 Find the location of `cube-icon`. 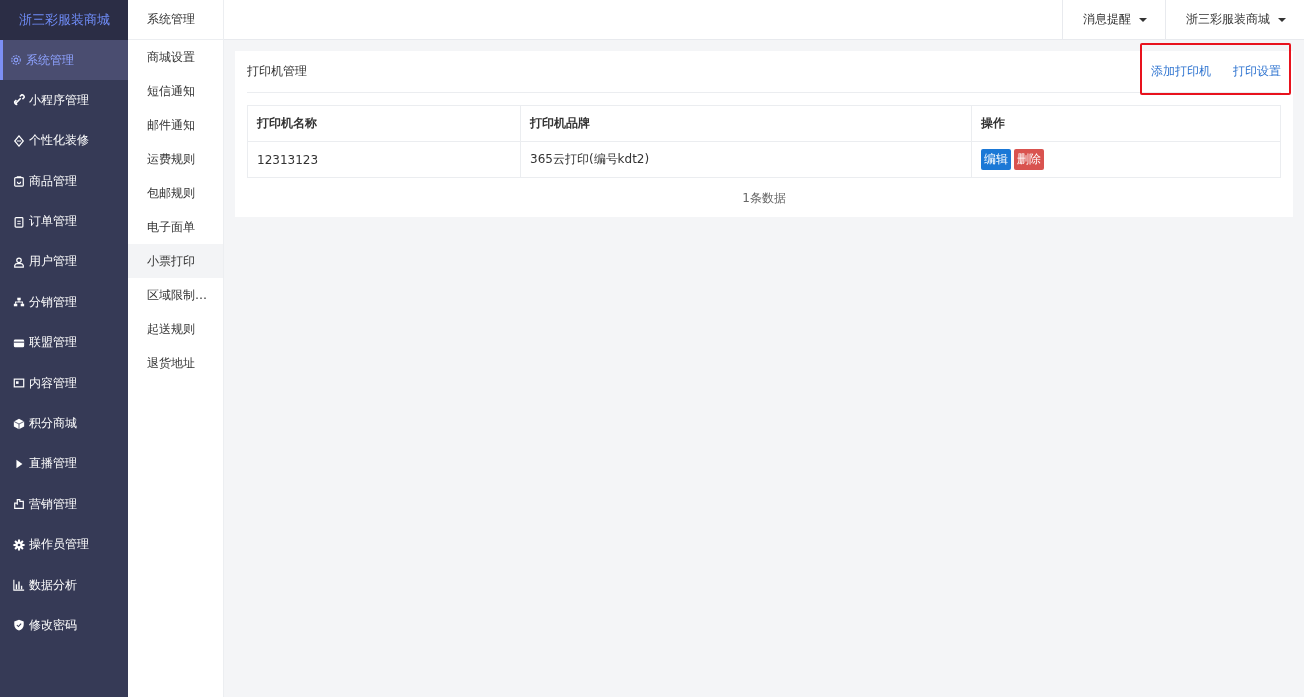

cube-icon is located at coordinates (19, 423).